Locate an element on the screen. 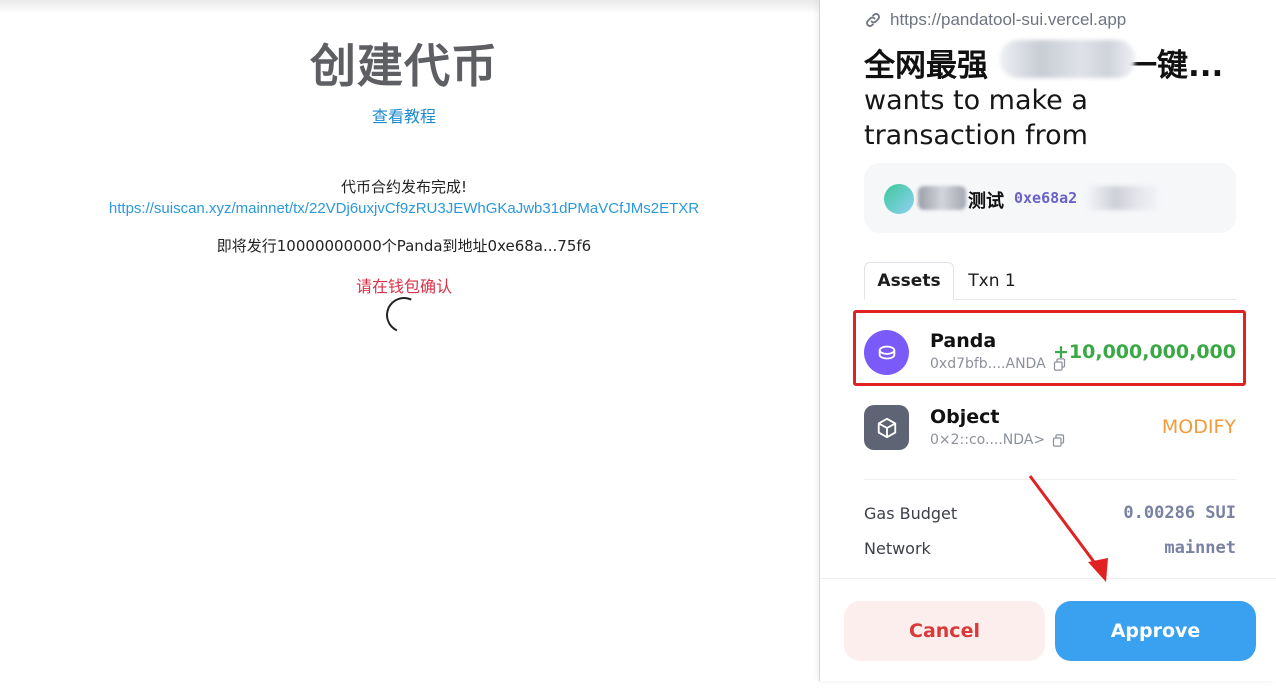 This screenshot has width=1276, height=698. avatar is located at coordinates (899, 199).